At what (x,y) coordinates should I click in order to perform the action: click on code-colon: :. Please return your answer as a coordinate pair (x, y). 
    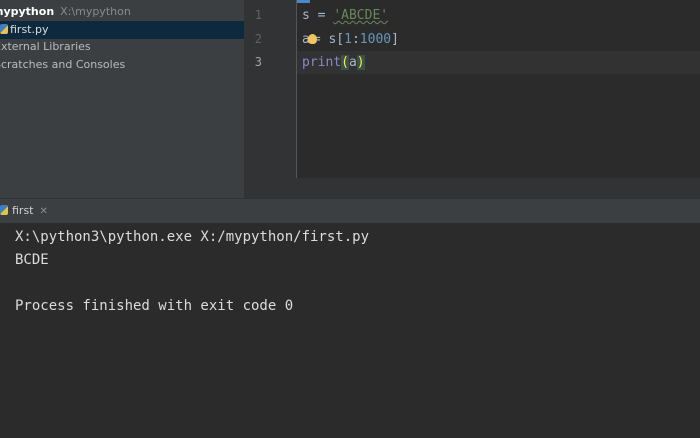
    Looking at the image, I should click on (355, 39).